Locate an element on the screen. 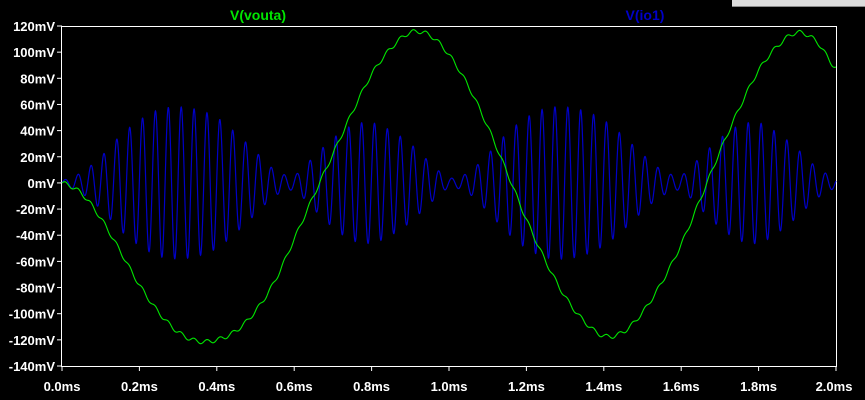 Image resolution: width=865 pixels, height=400 pixels. y-tick-label: -60mV is located at coordinates (35, 261).